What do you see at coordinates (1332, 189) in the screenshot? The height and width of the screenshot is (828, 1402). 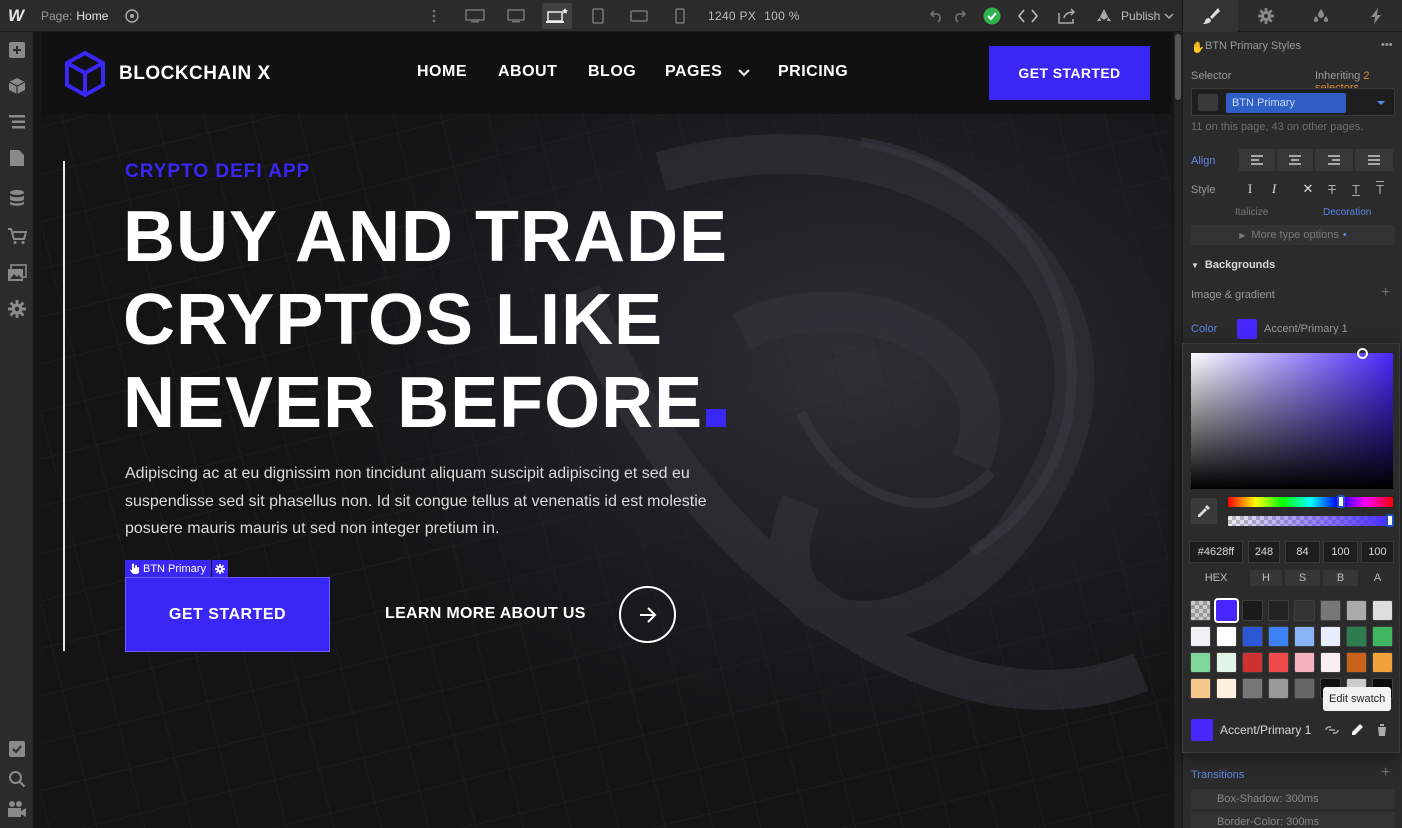 I see `strikethrough-icon: T` at bounding box center [1332, 189].